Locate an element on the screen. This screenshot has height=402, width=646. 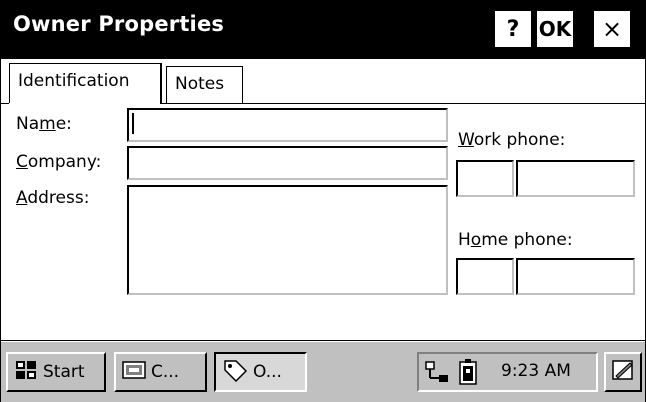
close-button: × is located at coordinates (612, 29).